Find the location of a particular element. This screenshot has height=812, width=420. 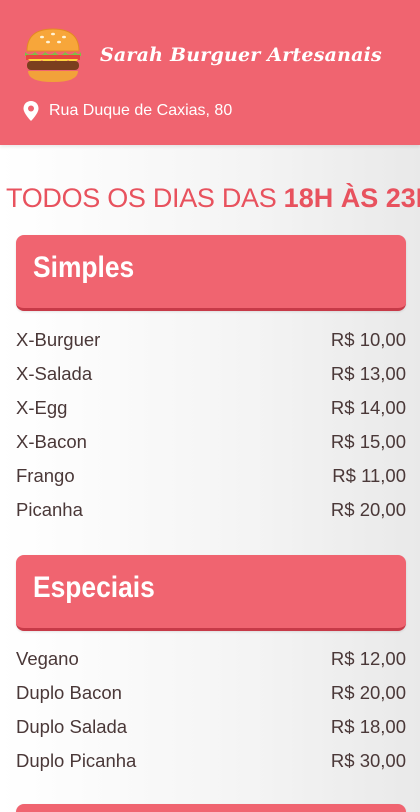

menu-item: X-Egg R$ 14,00 is located at coordinates (211, 408).